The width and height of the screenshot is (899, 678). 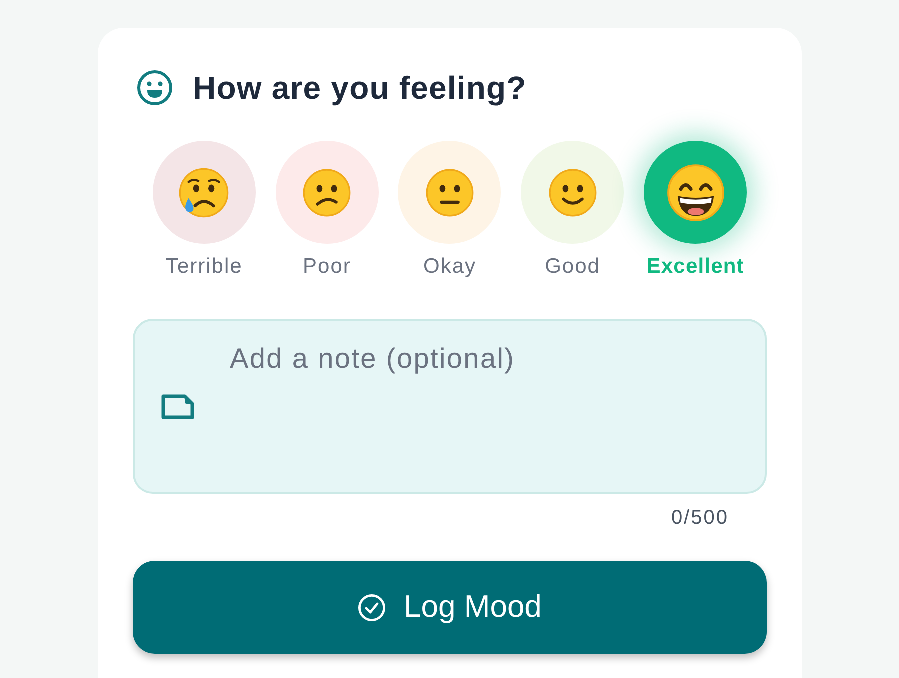 What do you see at coordinates (695, 266) in the screenshot?
I see `mood-label: Excellent` at bounding box center [695, 266].